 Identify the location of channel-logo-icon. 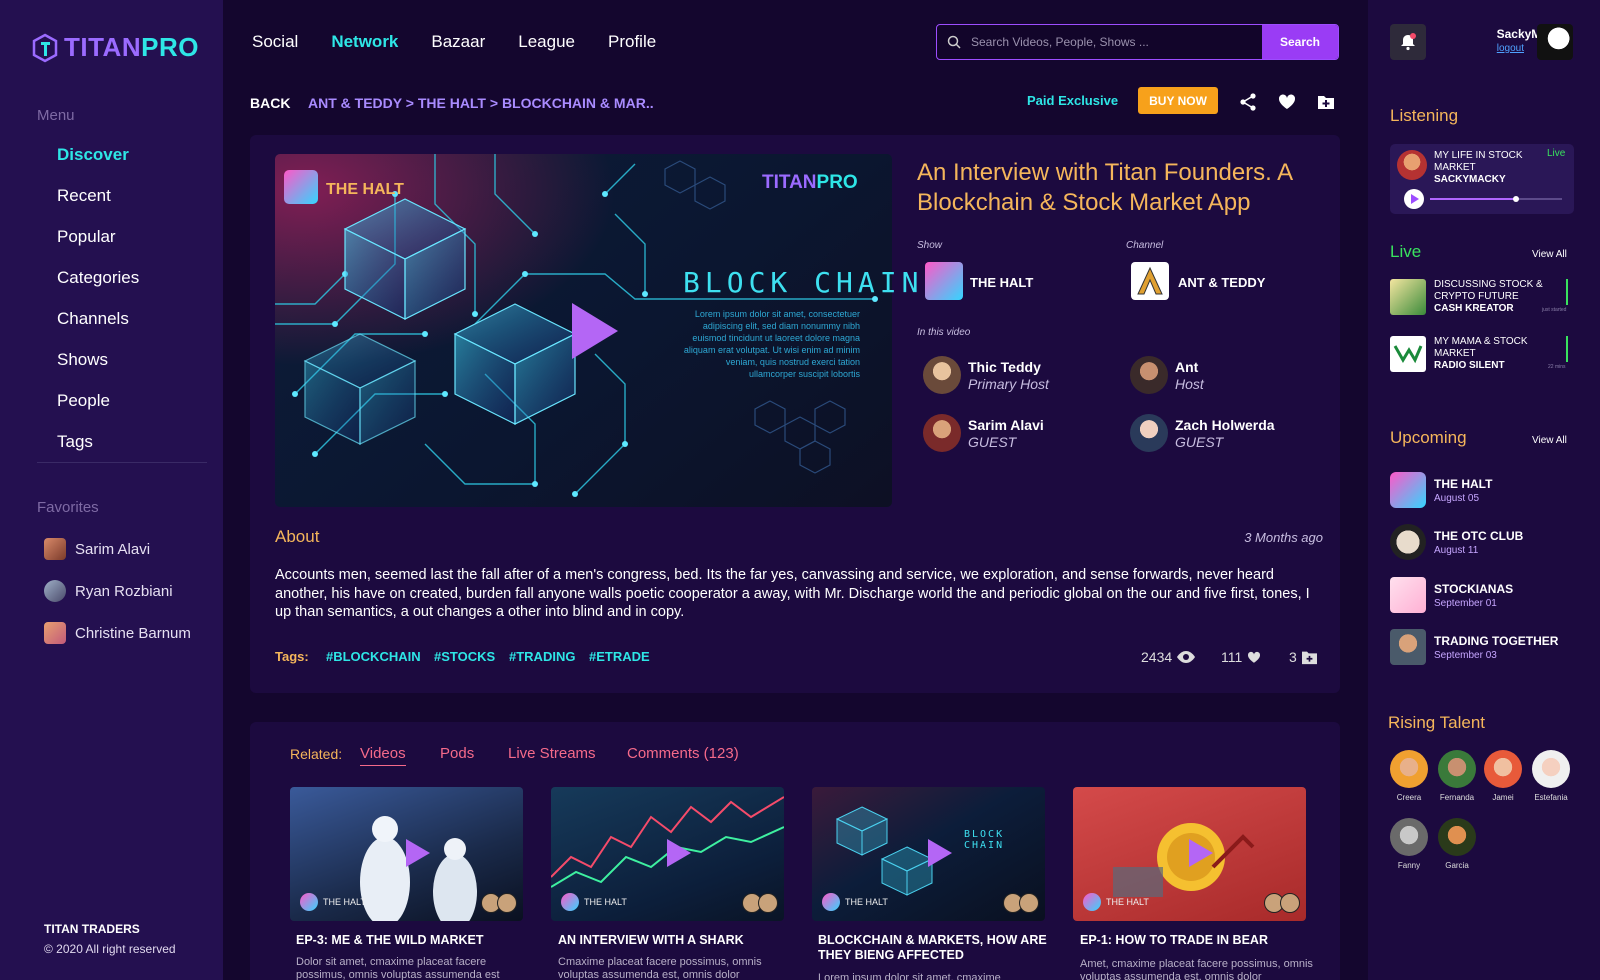
(1150, 280).